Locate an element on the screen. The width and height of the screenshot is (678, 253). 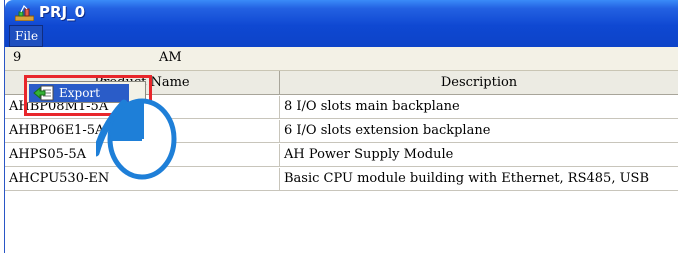
menu-bar: File is located at coordinates (343, 36).